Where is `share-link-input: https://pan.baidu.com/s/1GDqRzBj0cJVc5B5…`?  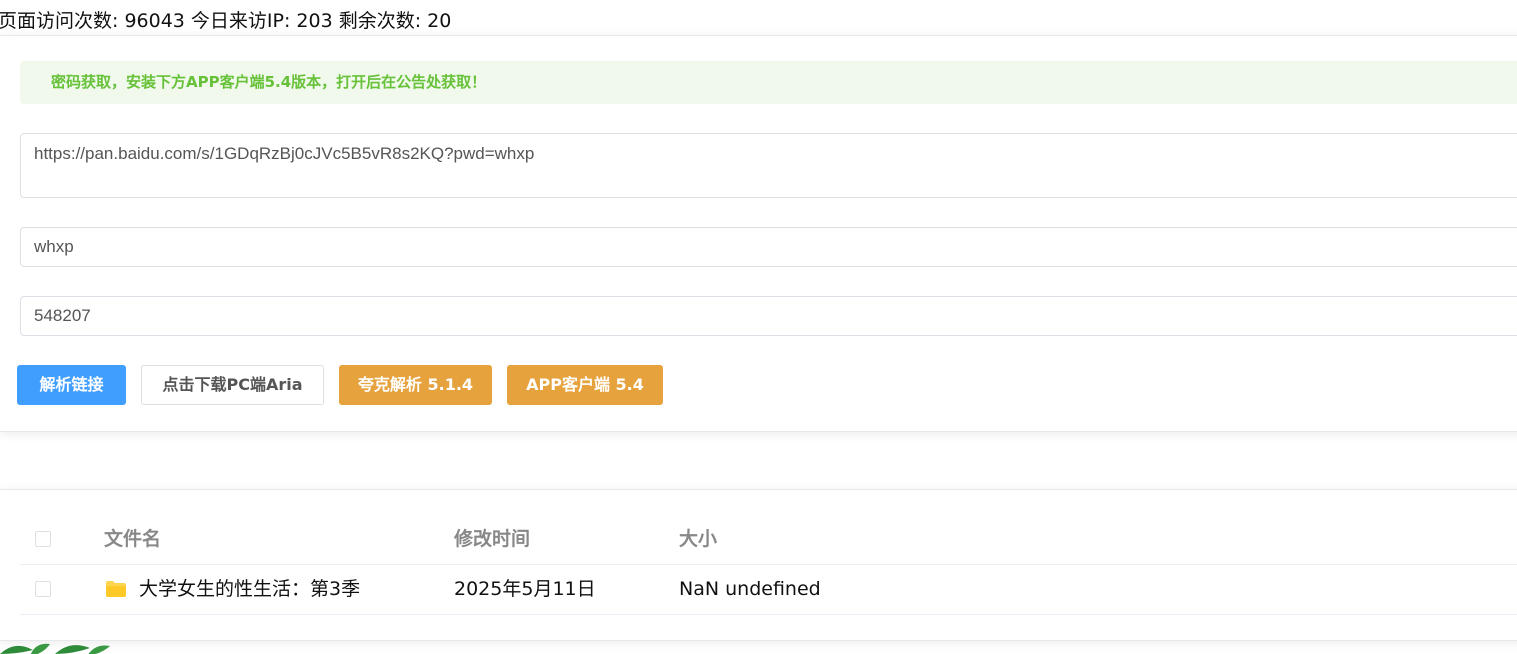
share-link-input: https://pan.baidu.com/s/1GDqRzBj0cJVc5B5… is located at coordinates (768, 165).